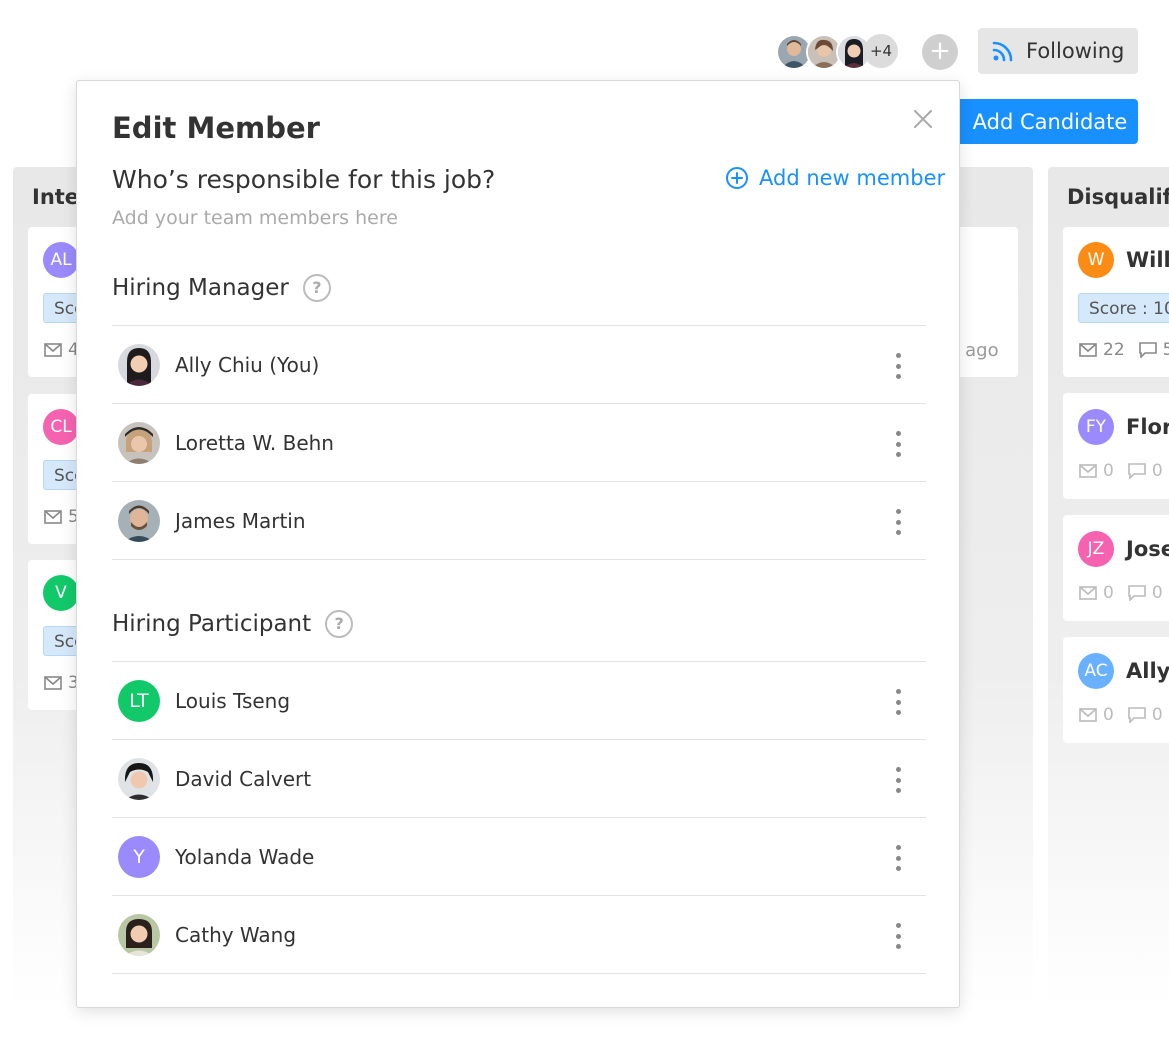  Describe the element at coordinates (61, 427) in the screenshot. I see `candidate-avatar: CL` at that location.